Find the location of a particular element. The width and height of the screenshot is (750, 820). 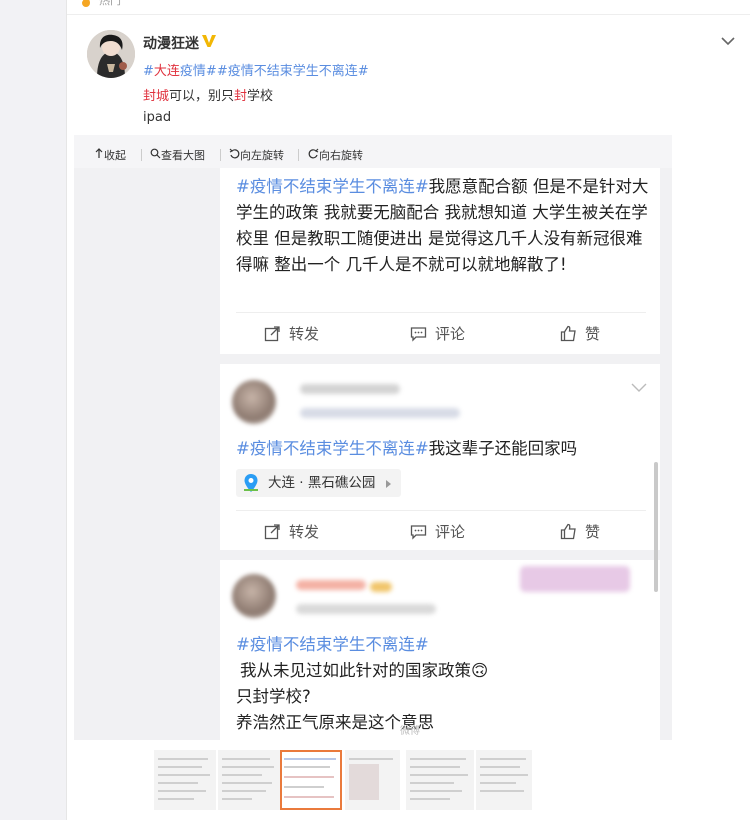

image-scrollbar is located at coordinates (656, 527).